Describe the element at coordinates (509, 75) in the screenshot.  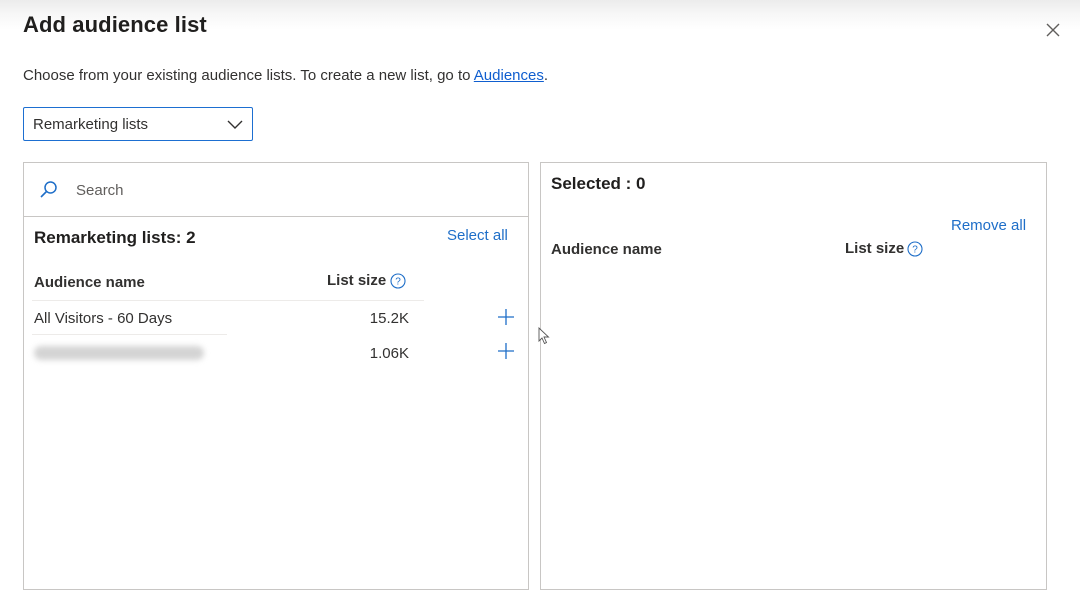
I see `audiences-link: Audiences` at that location.